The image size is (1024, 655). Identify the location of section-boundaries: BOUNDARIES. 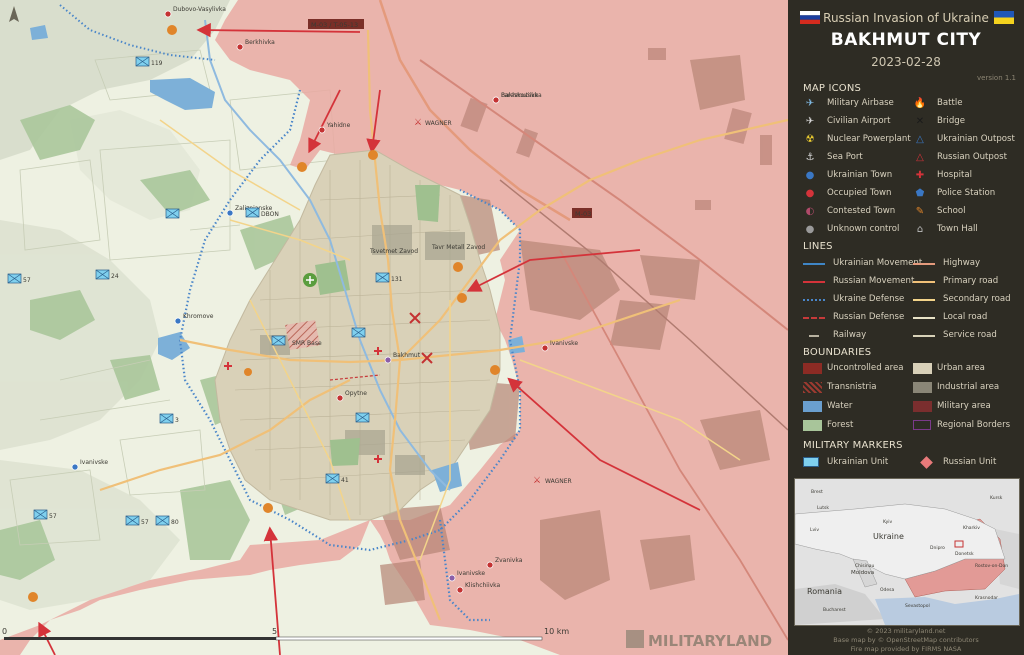
(837, 352).